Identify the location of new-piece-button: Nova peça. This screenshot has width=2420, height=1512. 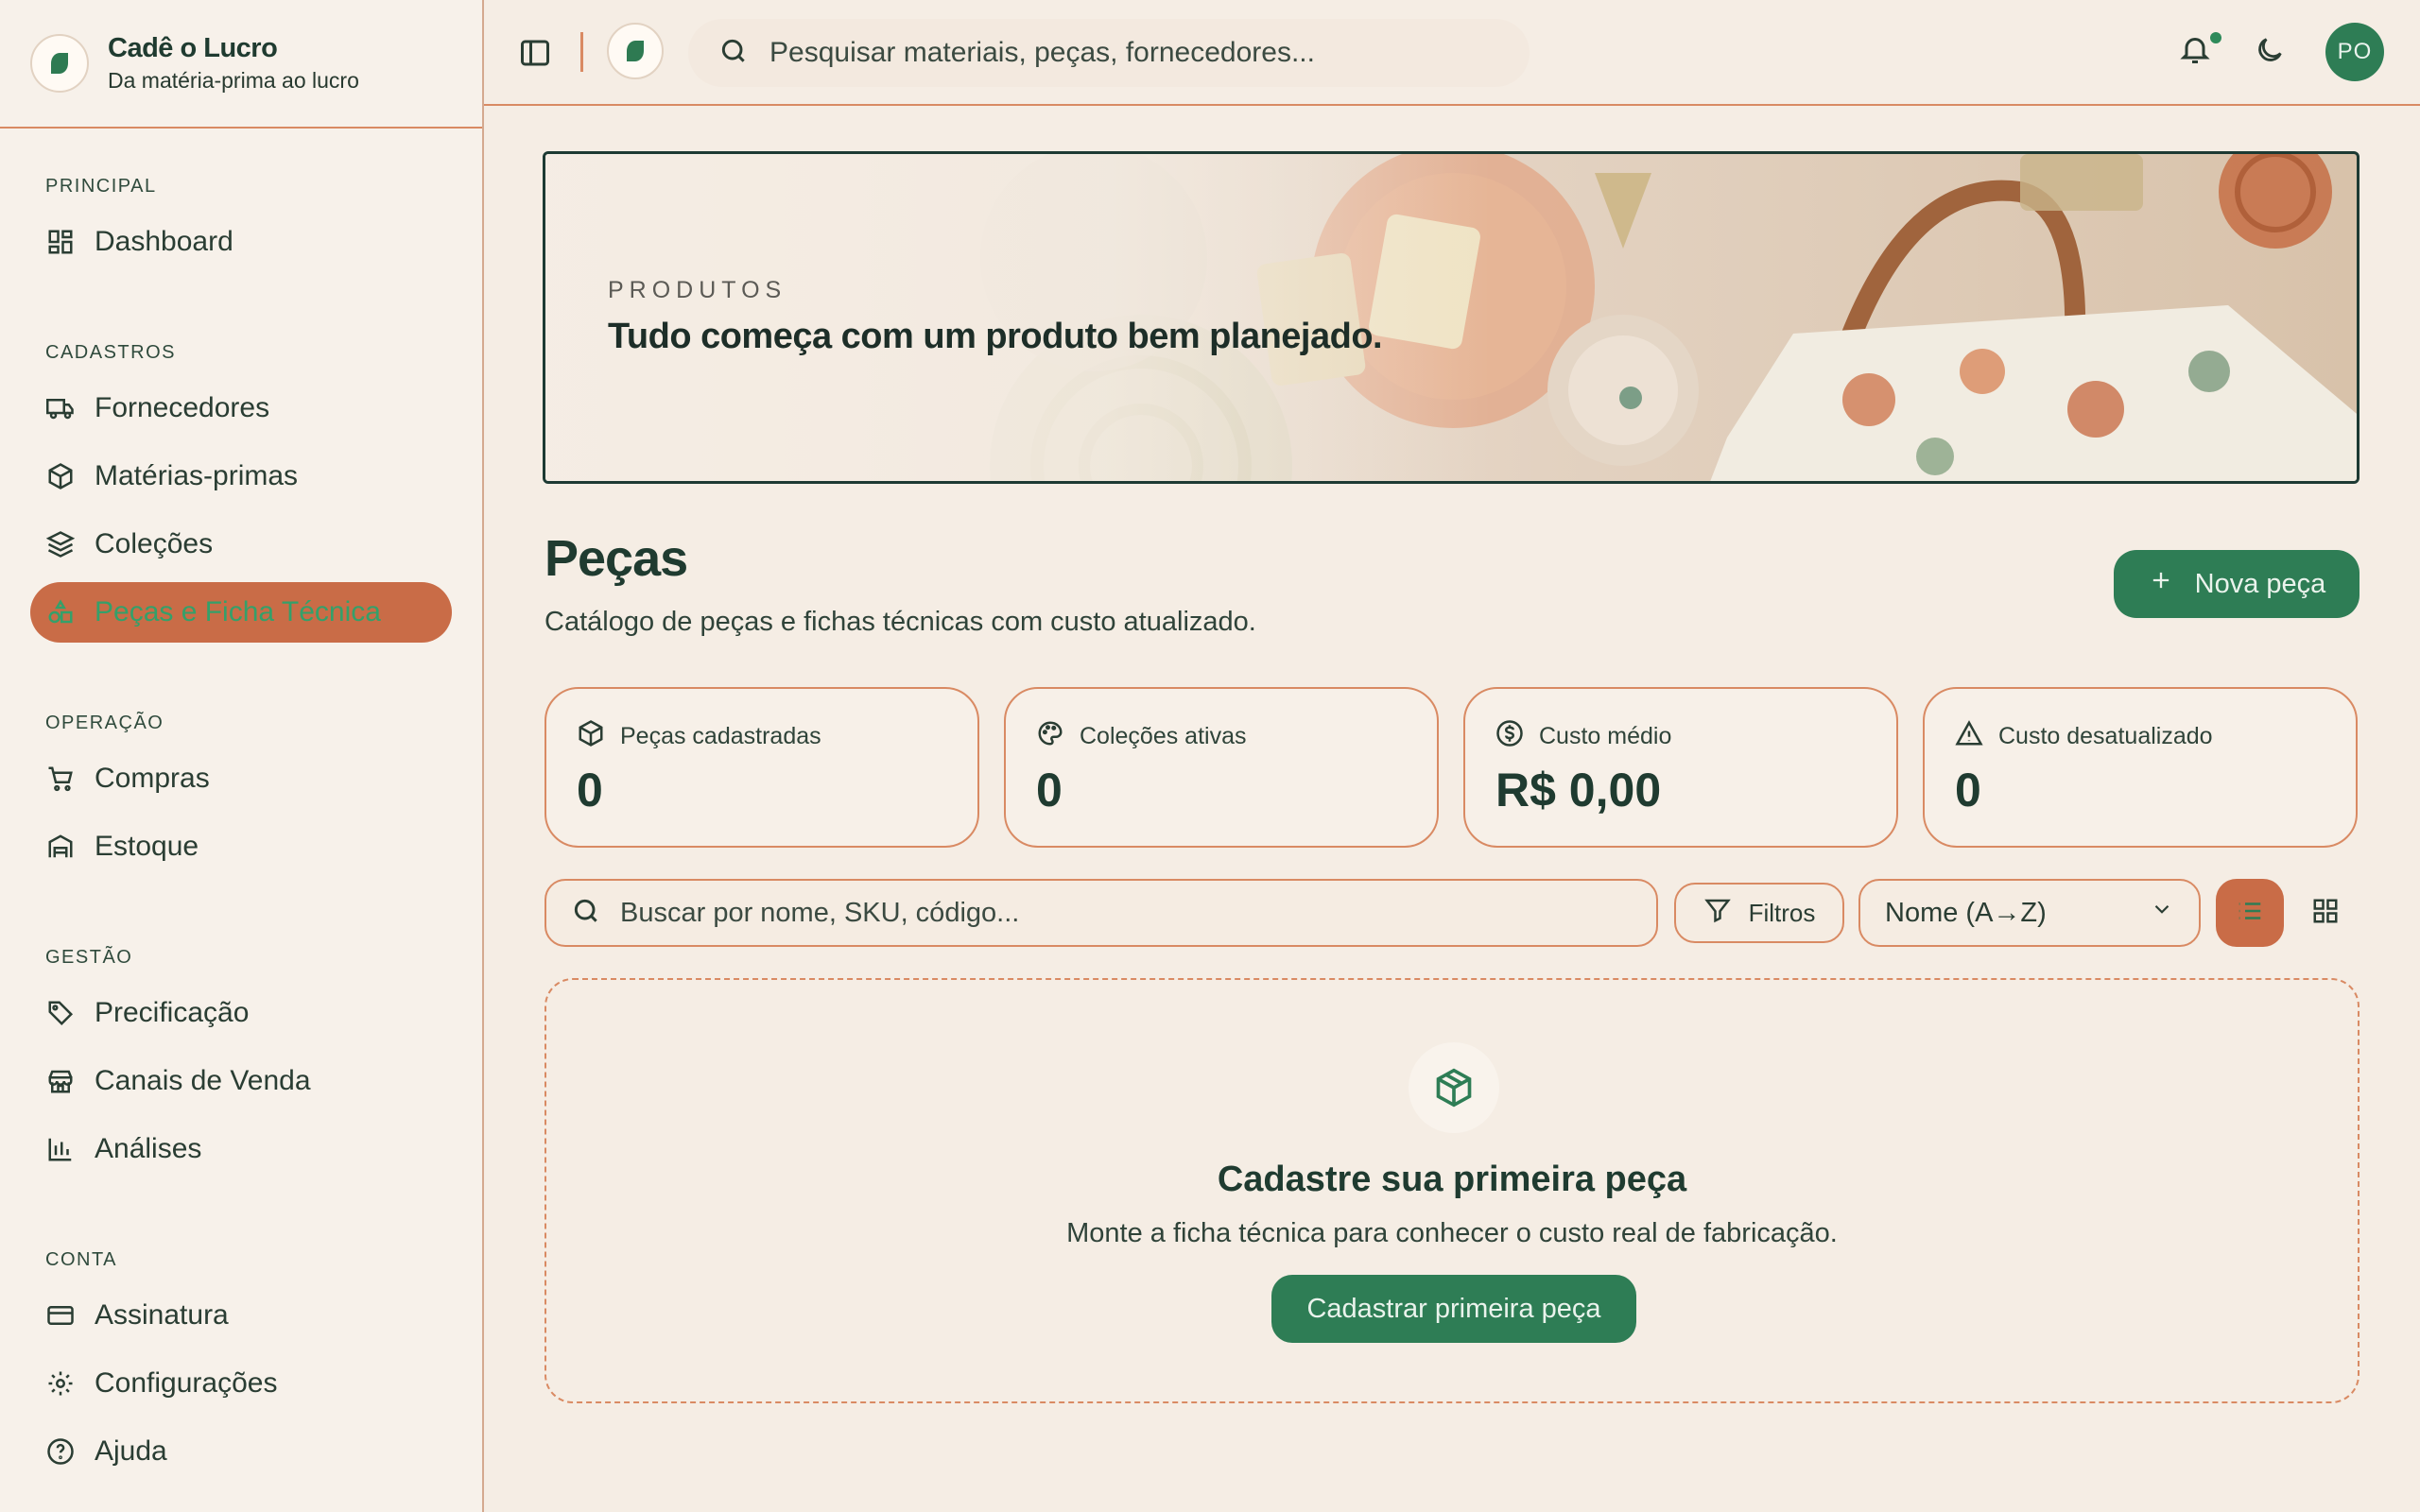
(2237, 584).